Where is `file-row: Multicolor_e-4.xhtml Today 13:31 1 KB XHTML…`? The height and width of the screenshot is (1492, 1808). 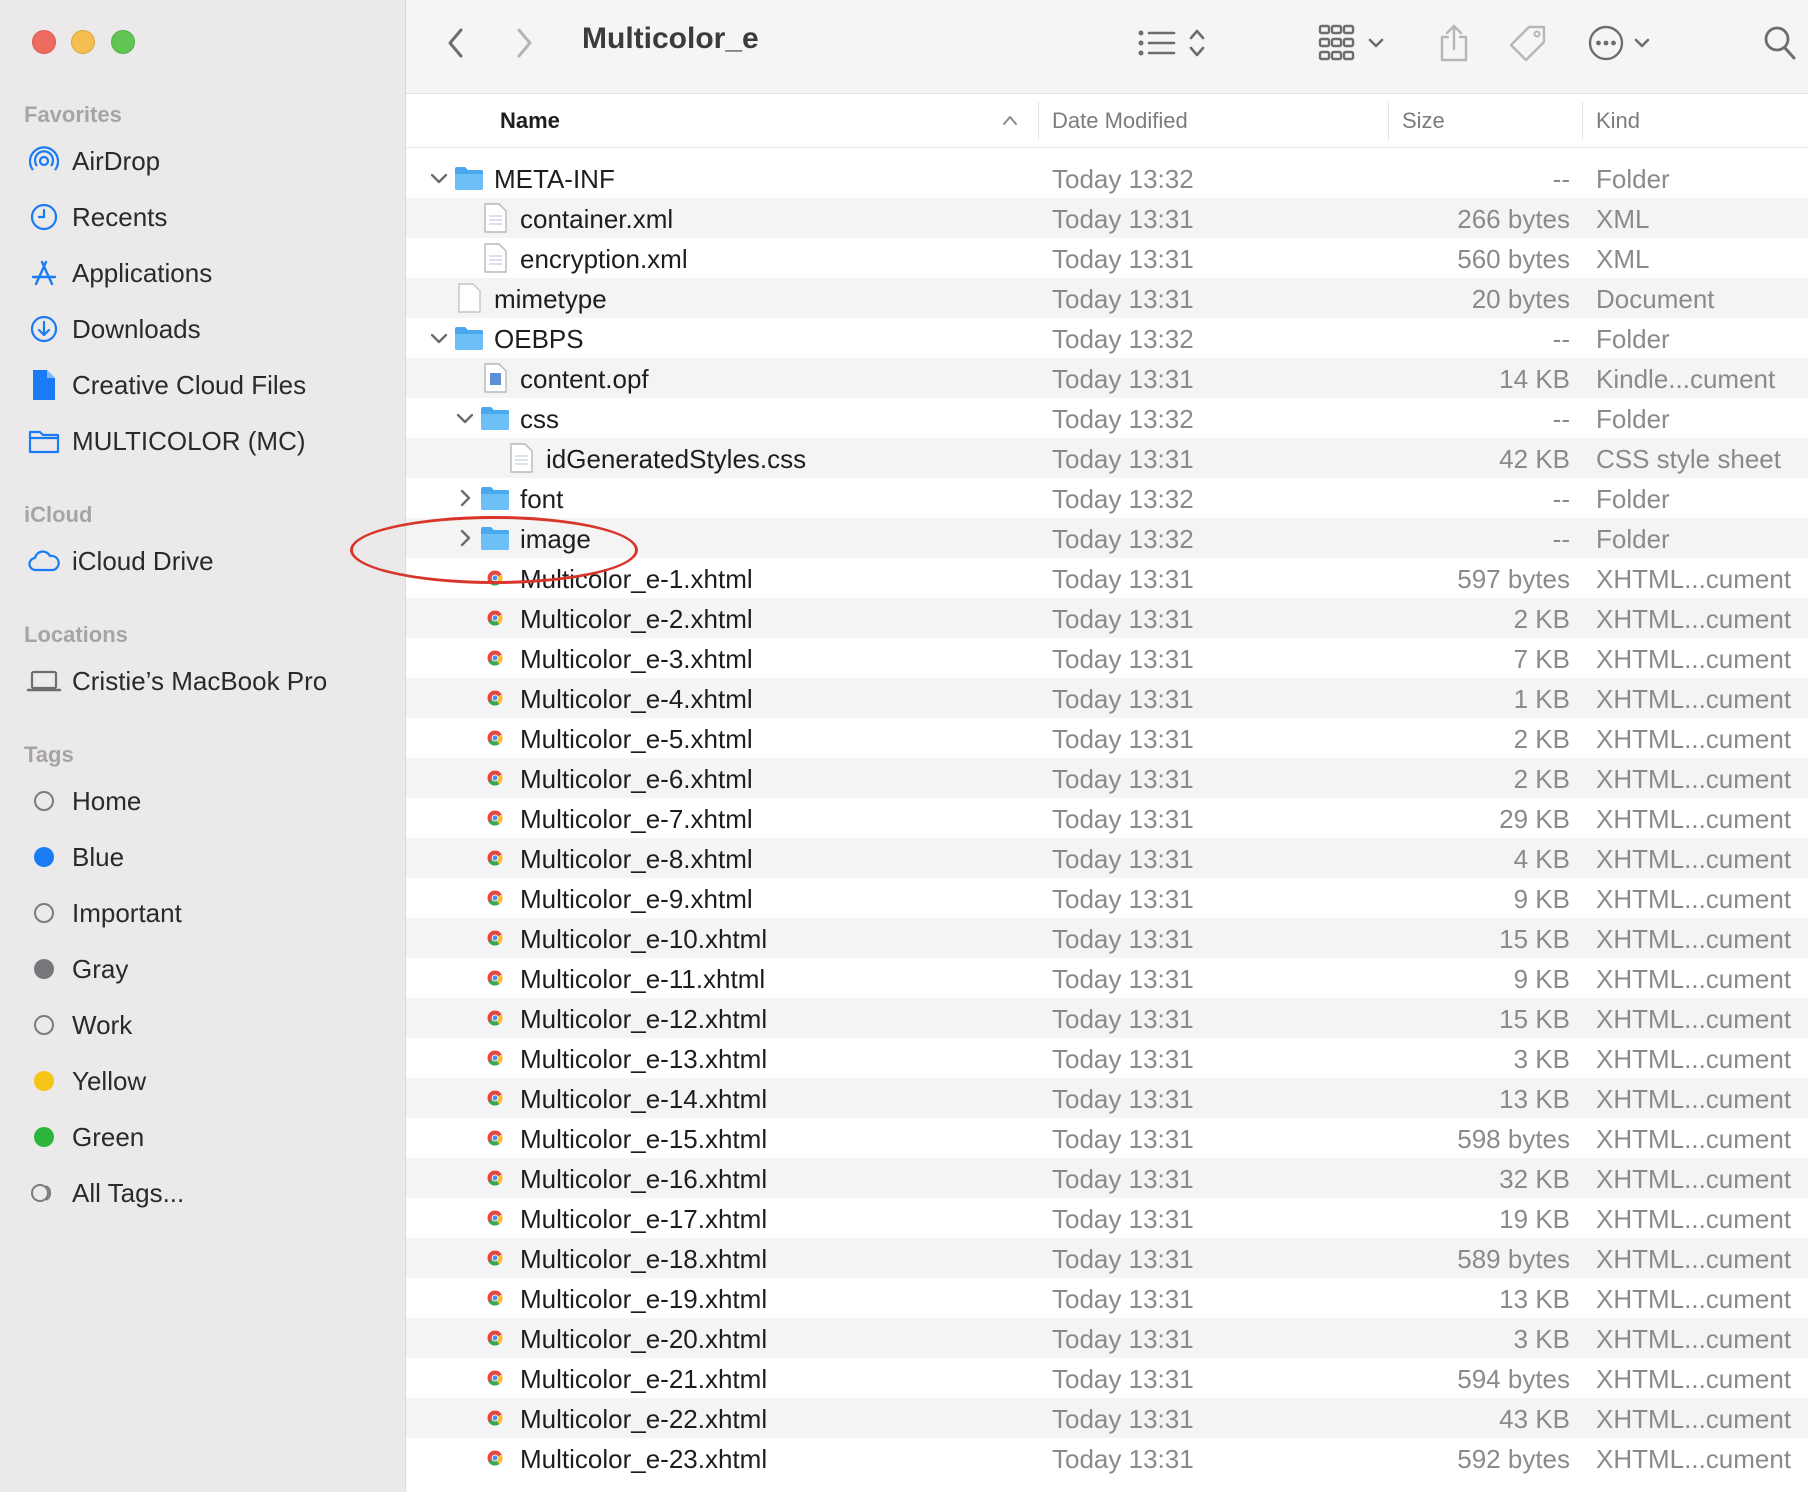 file-row: Multicolor_e-4.xhtml Today 13:31 1 KB XHTML… is located at coordinates (1107, 698).